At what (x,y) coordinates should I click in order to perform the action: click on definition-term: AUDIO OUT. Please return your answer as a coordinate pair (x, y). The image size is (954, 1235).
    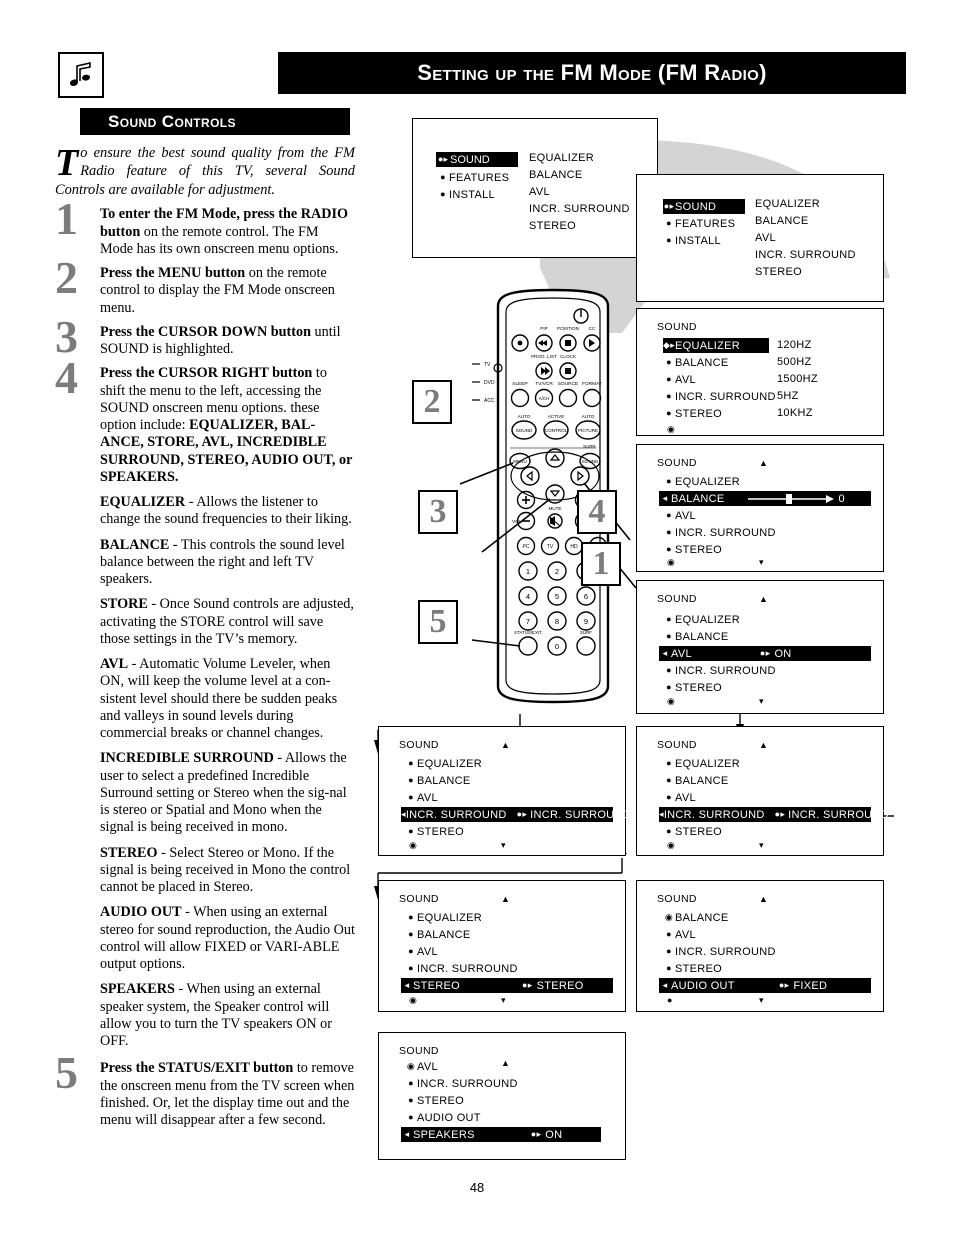
    Looking at the image, I should click on (141, 912).